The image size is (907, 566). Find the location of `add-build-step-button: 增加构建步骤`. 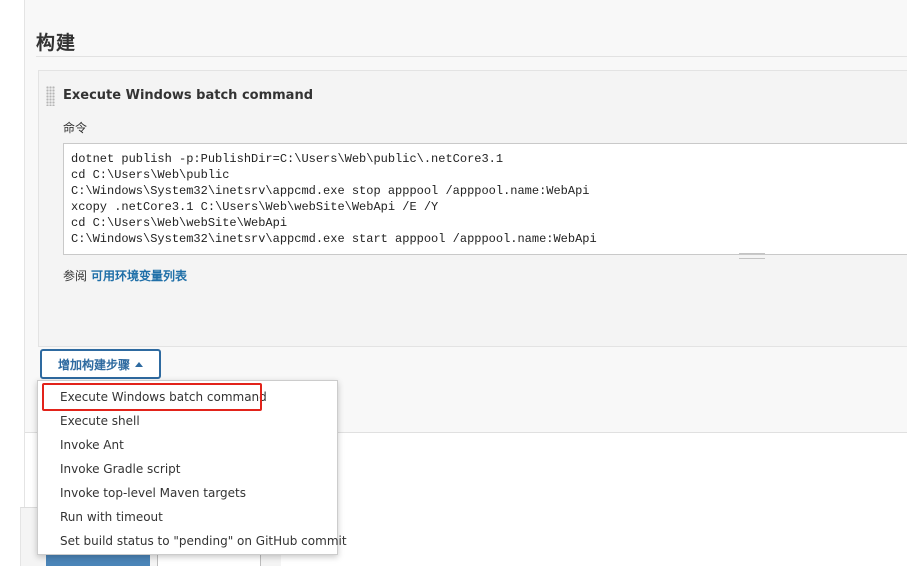

add-build-step-button: 增加构建步骤 is located at coordinates (100, 364).